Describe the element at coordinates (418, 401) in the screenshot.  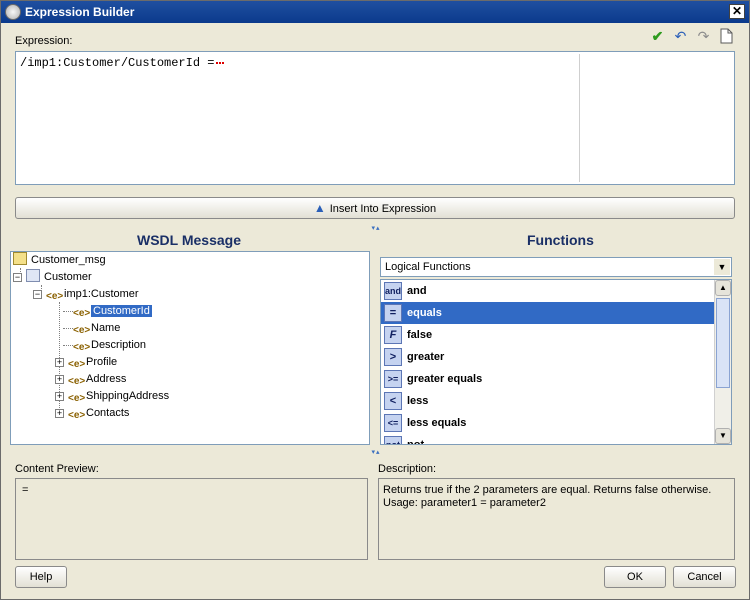
I see `function-label: less` at that location.